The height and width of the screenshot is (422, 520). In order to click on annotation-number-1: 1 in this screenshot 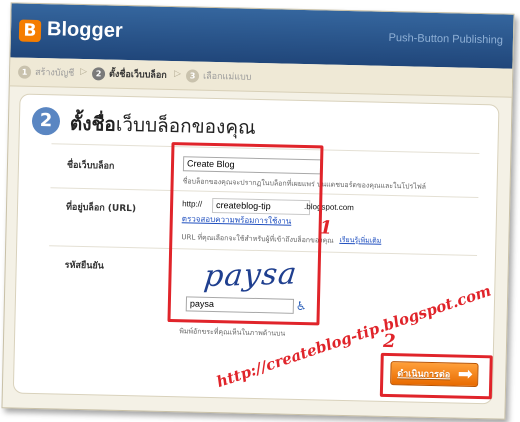, I will do `click(326, 228)`.